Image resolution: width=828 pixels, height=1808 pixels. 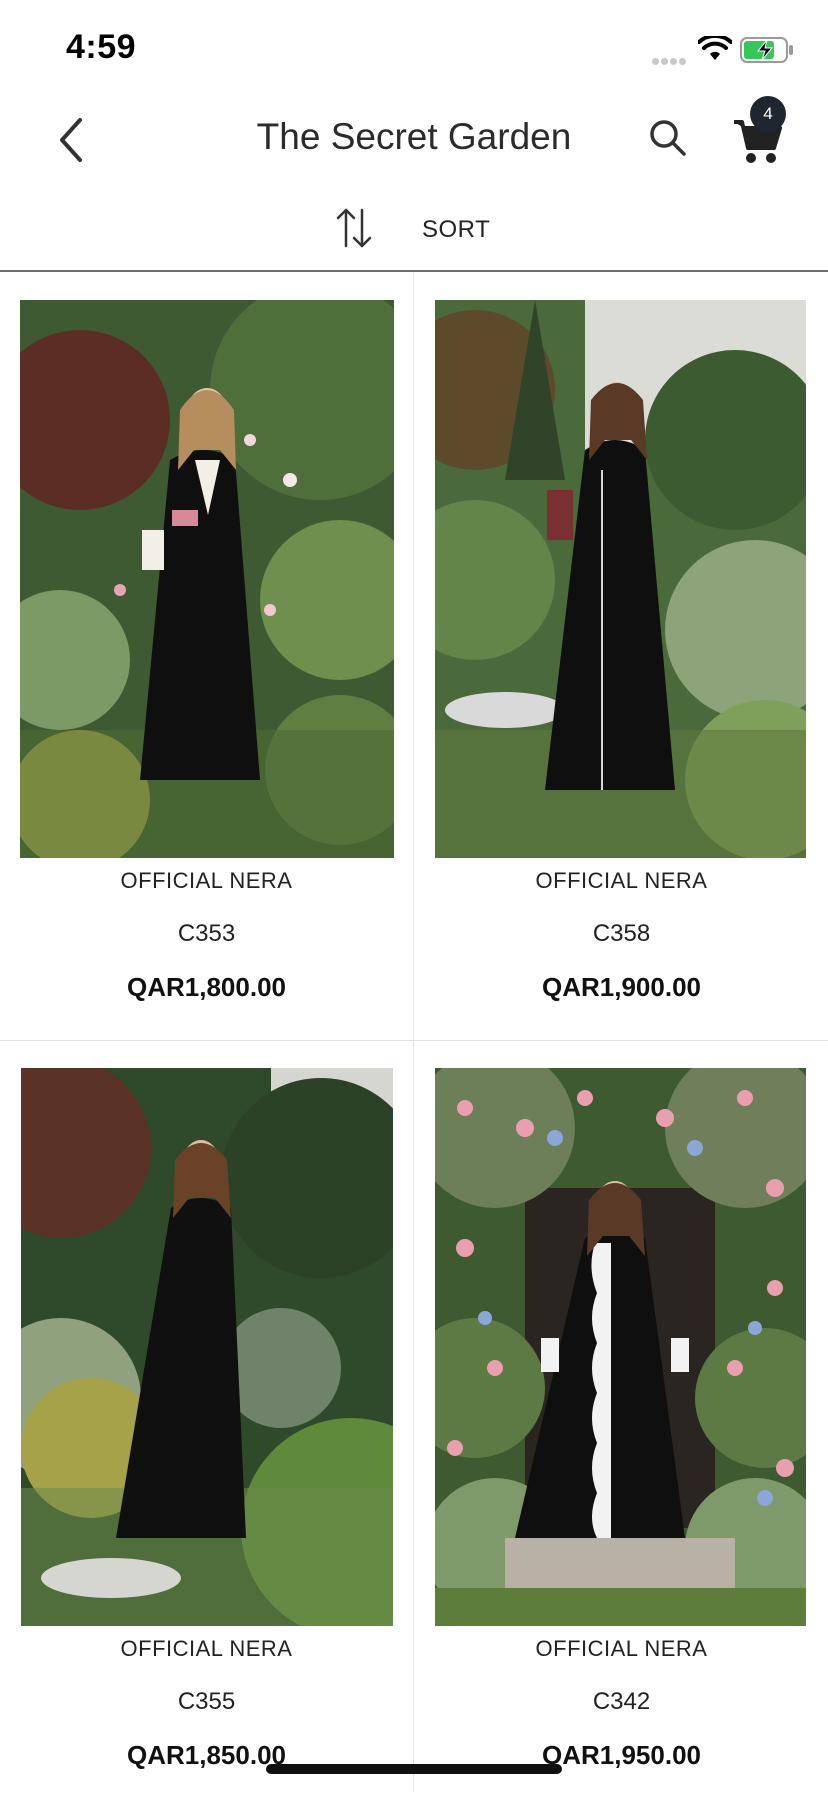 What do you see at coordinates (414, 45) in the screenshot?
I see `status-bar: 4:59` at bounding box center [414, 45].